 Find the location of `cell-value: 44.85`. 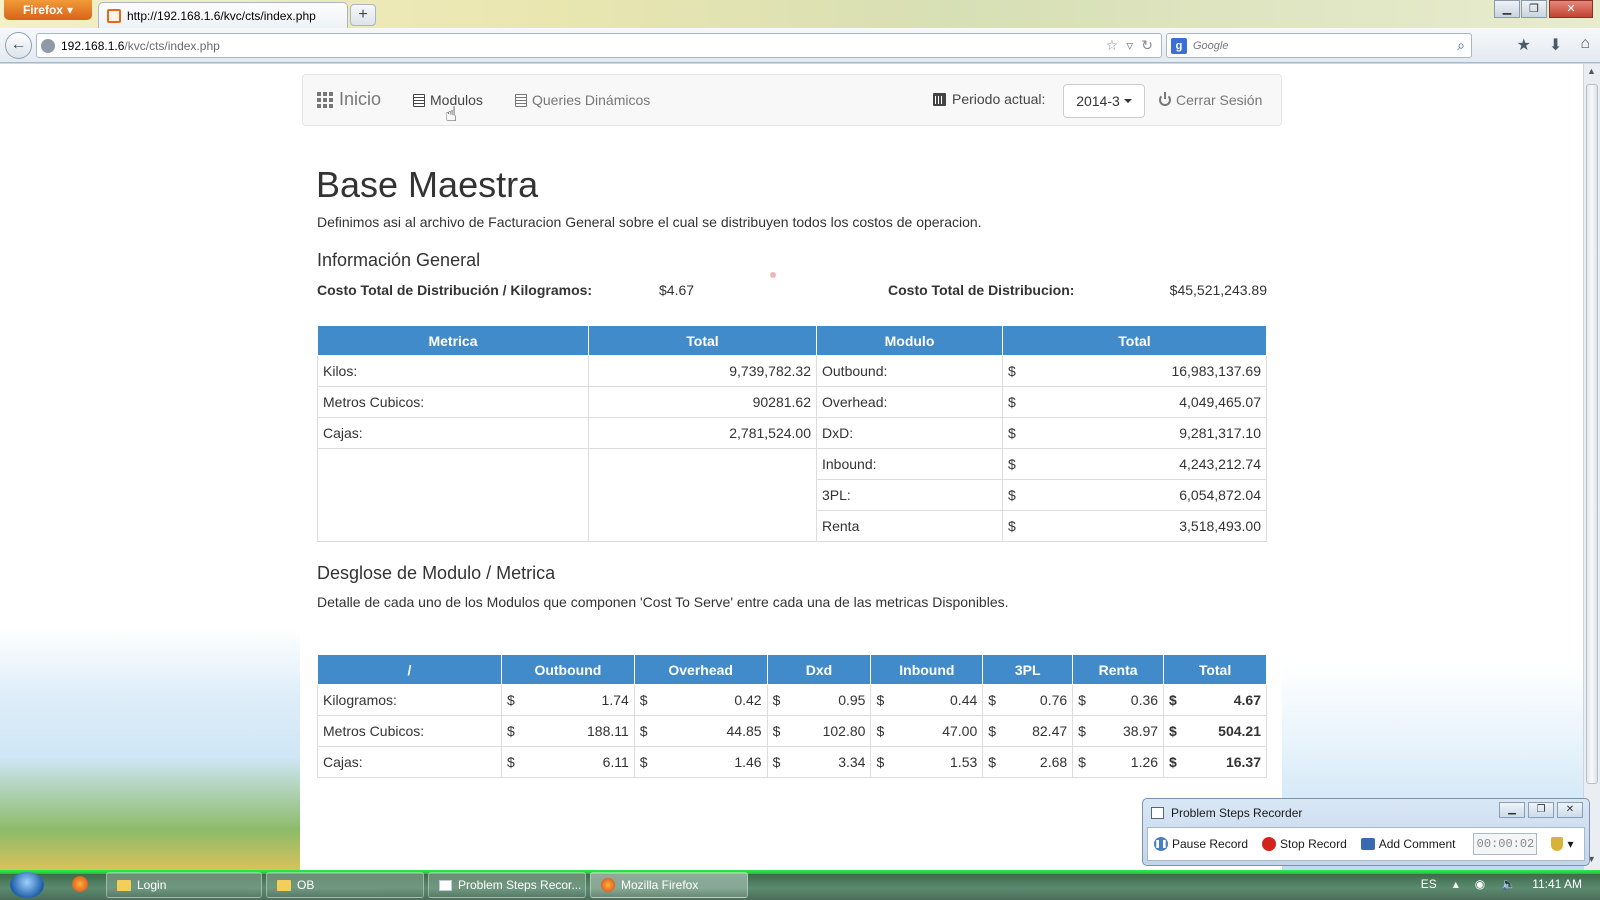

cell-value: 44.85 is located at coordinates (720, 731).